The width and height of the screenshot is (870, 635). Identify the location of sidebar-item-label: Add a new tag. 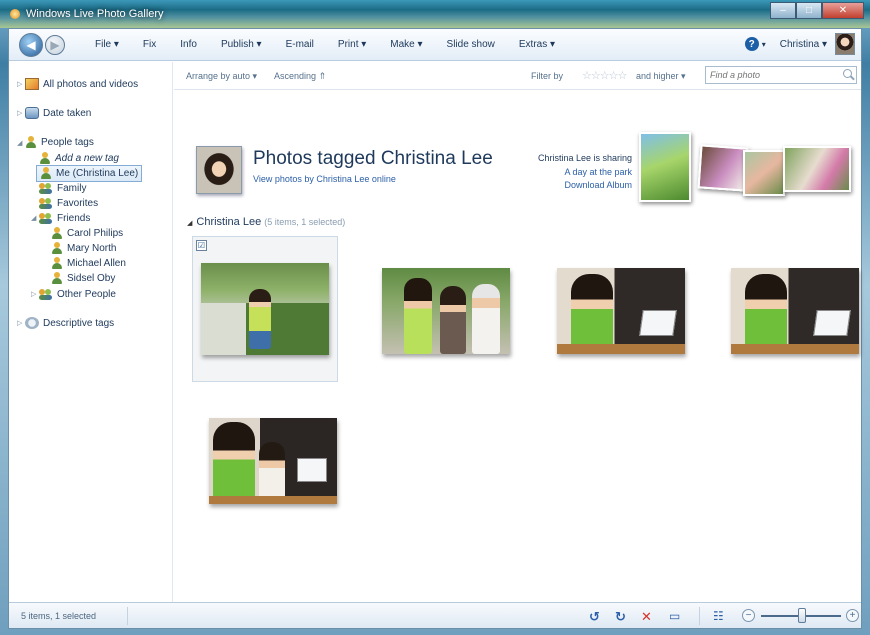
(87, 158).